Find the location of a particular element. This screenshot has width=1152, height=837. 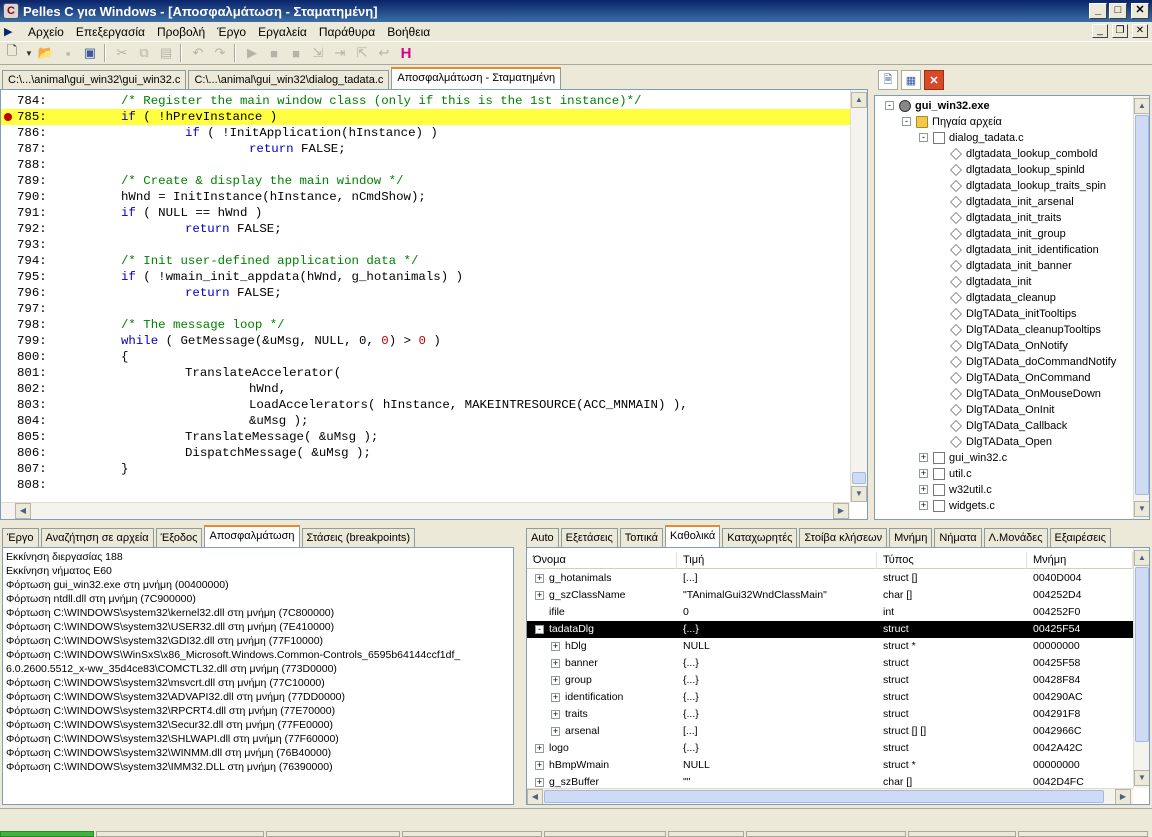

code-line: 797: is located at coordinates (425, 309).